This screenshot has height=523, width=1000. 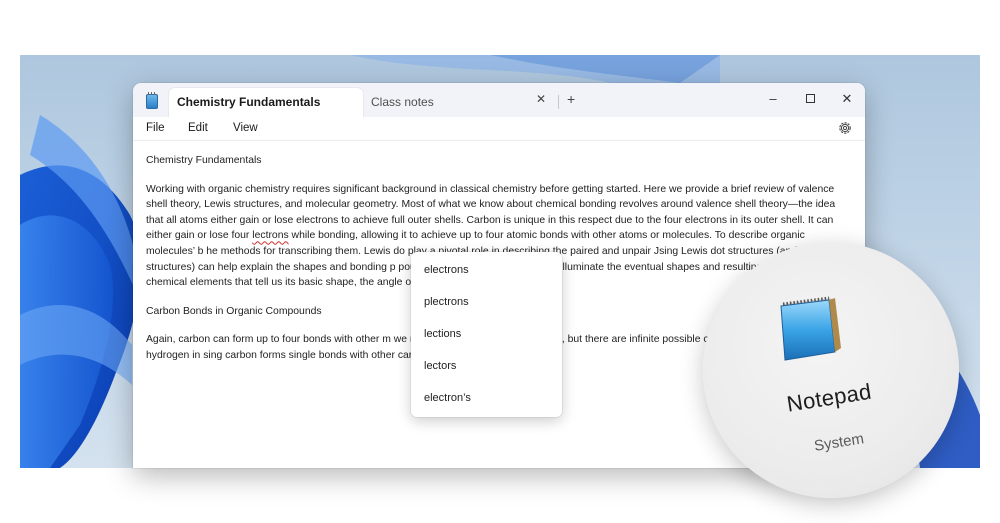 What do you see at coordinates (845, 128) in the screenshot?
I see `gear-icon` at bounding box center [845, 128].